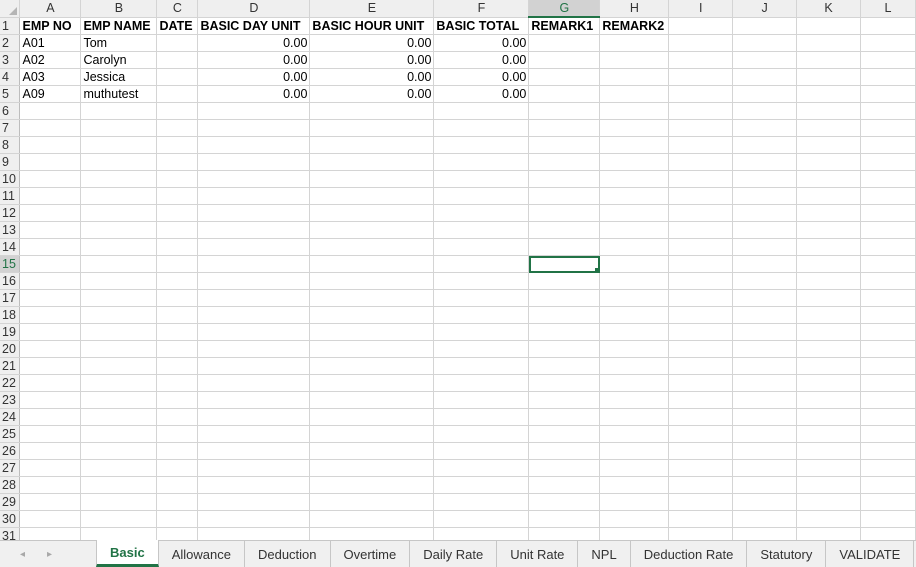  Describe the element at coordinates (765, 281) in the screenshot. I see `cell-j16` at that location.